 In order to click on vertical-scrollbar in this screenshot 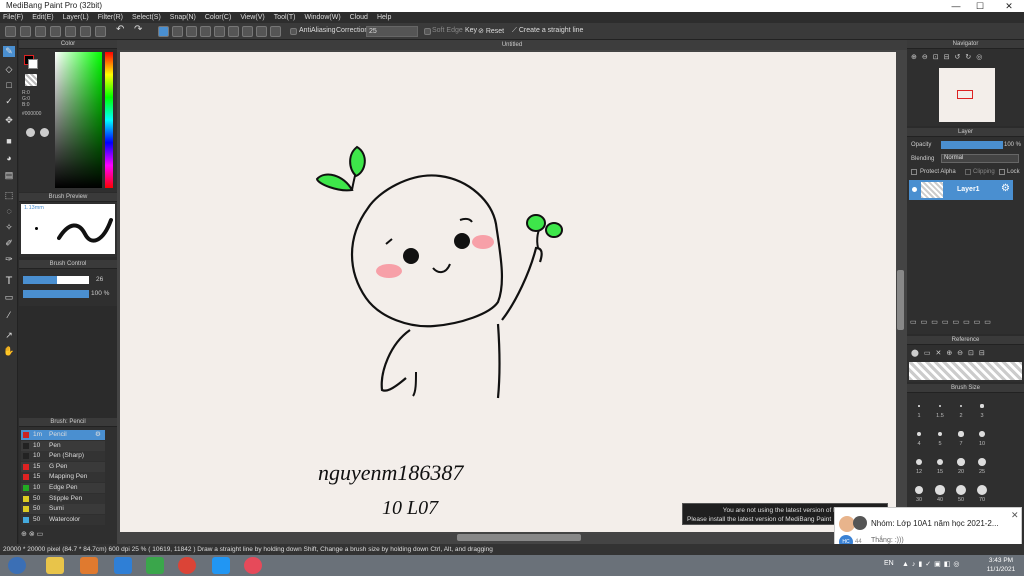, I will do `click(900, 300)`.